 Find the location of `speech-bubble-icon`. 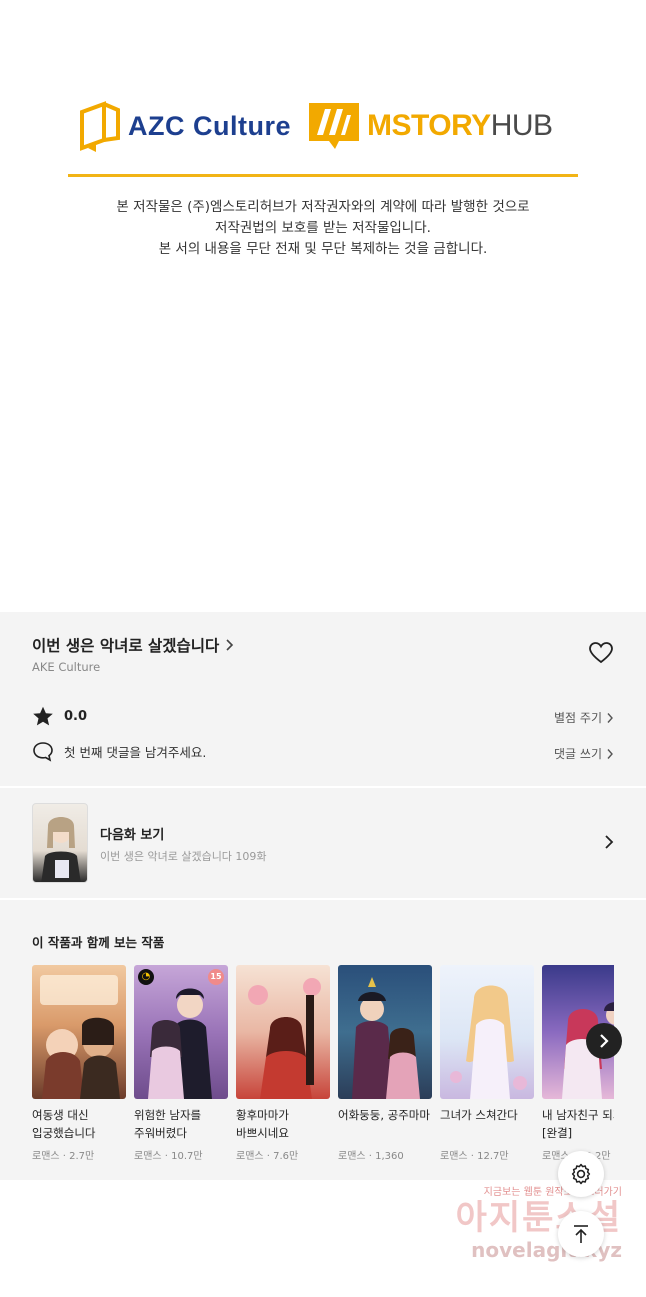

speech-bubble-icon is located at coordinates (43, 752).